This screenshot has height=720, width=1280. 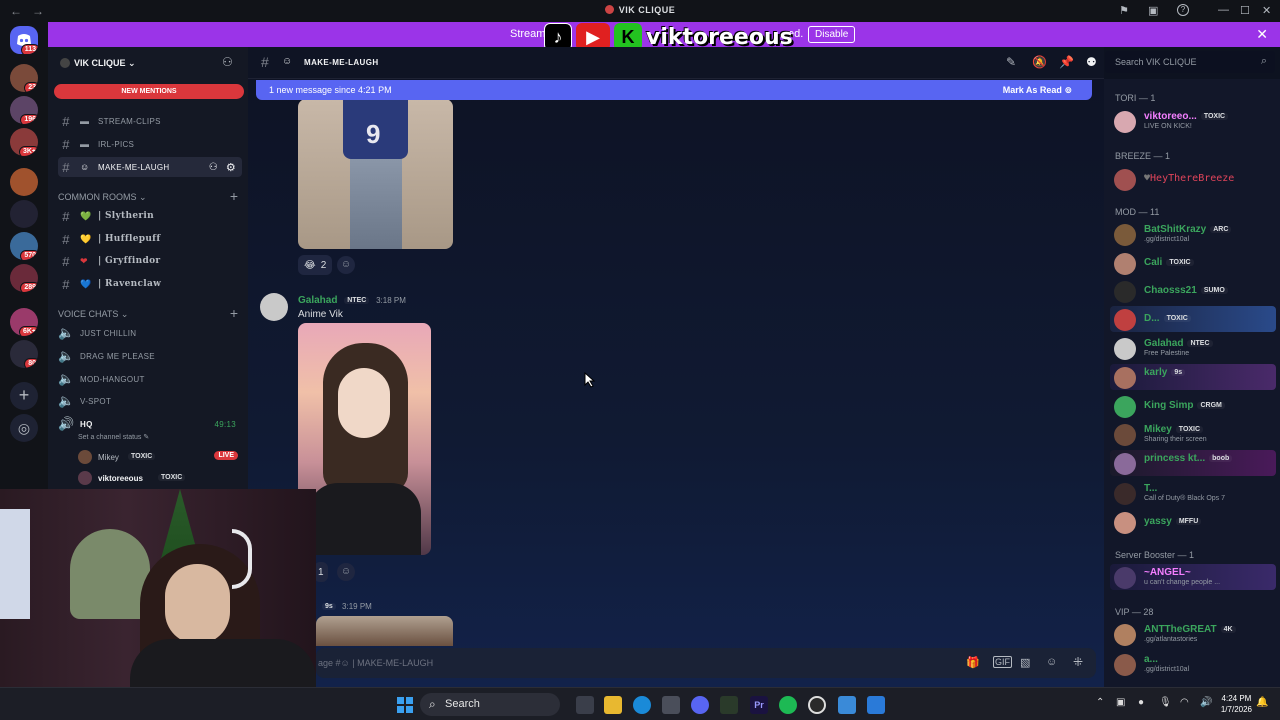 What do you see at coordinates (113, 437) in the screenshot?
I see `channel-status-prompt: Set a channel status ✎` at bounding box center [113, 437].